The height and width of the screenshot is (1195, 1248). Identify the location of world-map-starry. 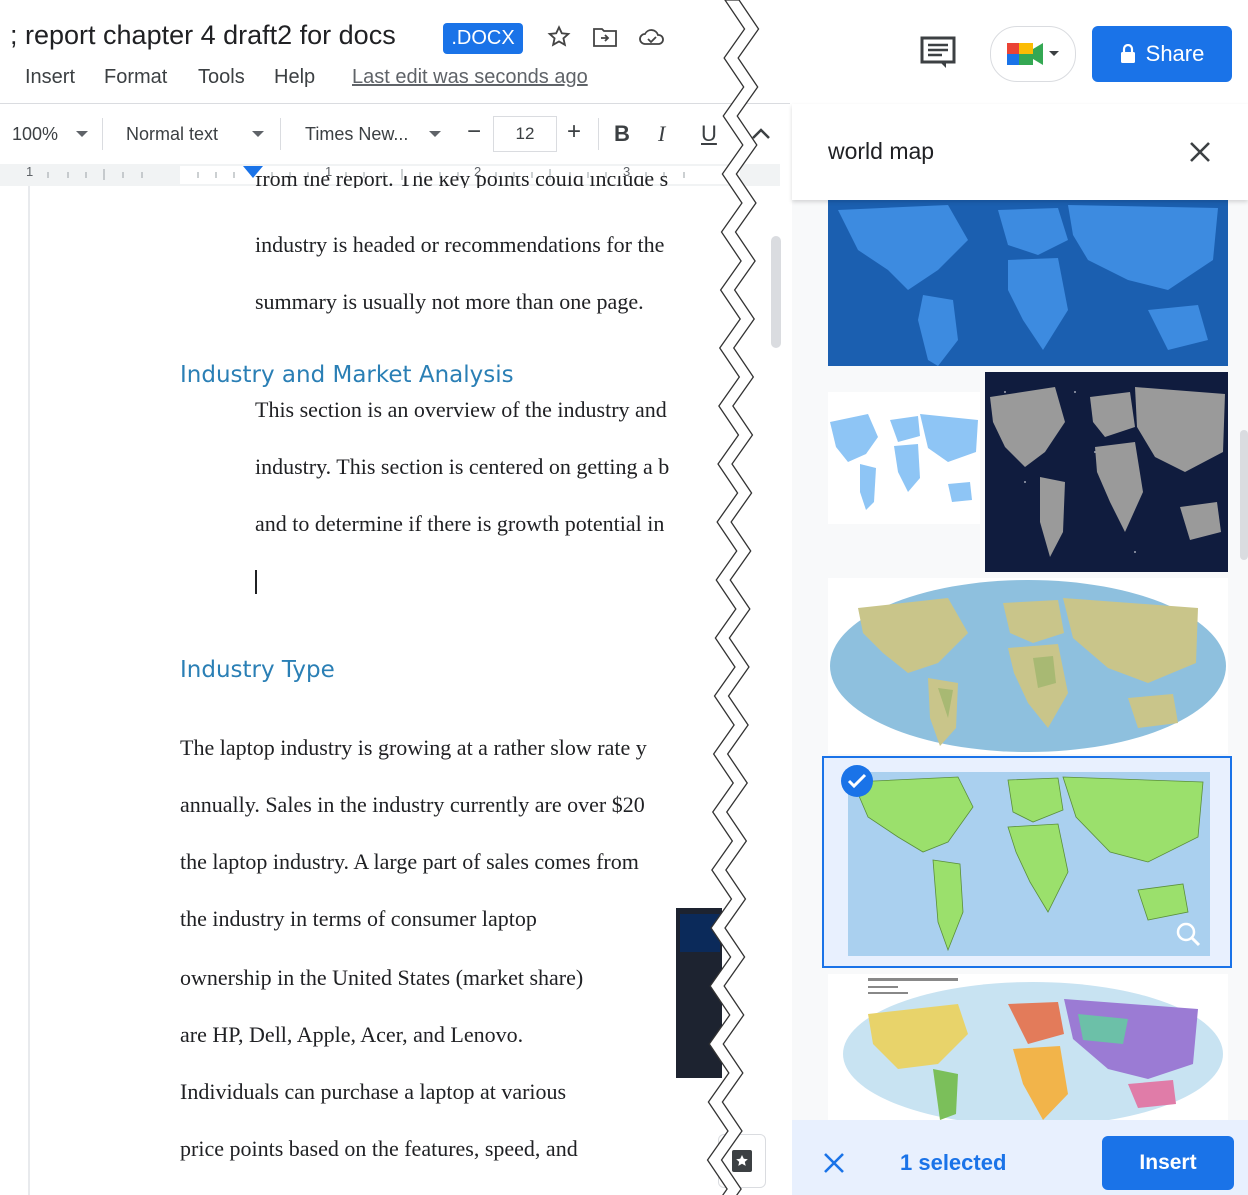
(1106, 472).